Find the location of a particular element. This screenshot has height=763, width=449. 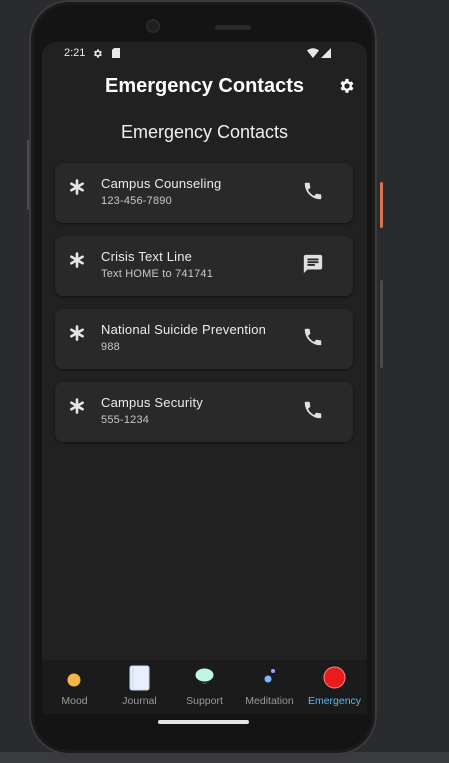

support-icon is located at coordinates (204, 676).